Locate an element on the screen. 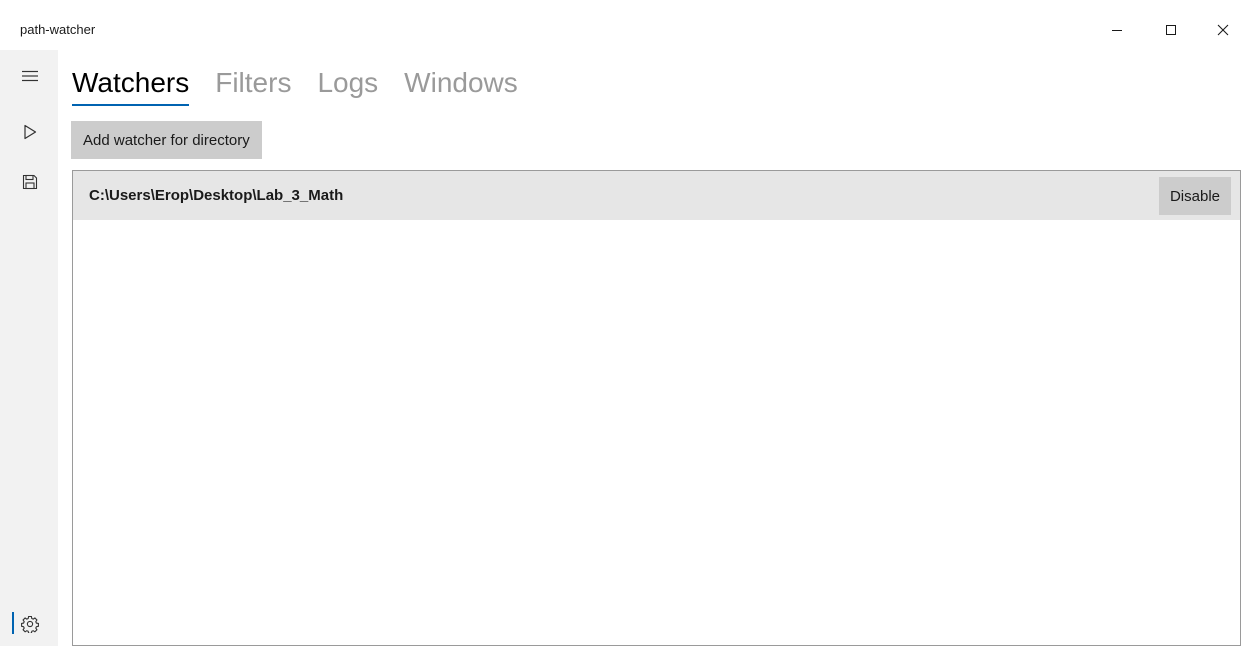 This screenshot has height=646, width=1246. close-icon is located at coordinates (1223, 30).